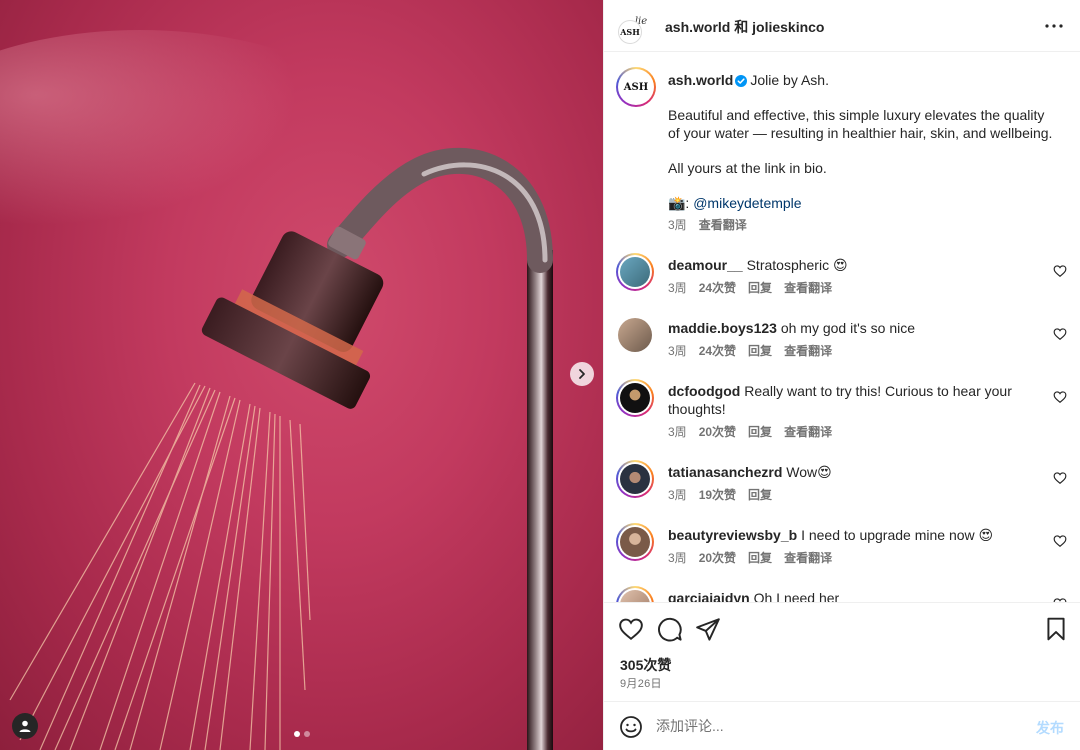 This screenshot has width=1080, height=750. What do you see at coordinates (297, 734) in the screenshot?
I see `carousel-dot-active` at bounding box center [297, 734].